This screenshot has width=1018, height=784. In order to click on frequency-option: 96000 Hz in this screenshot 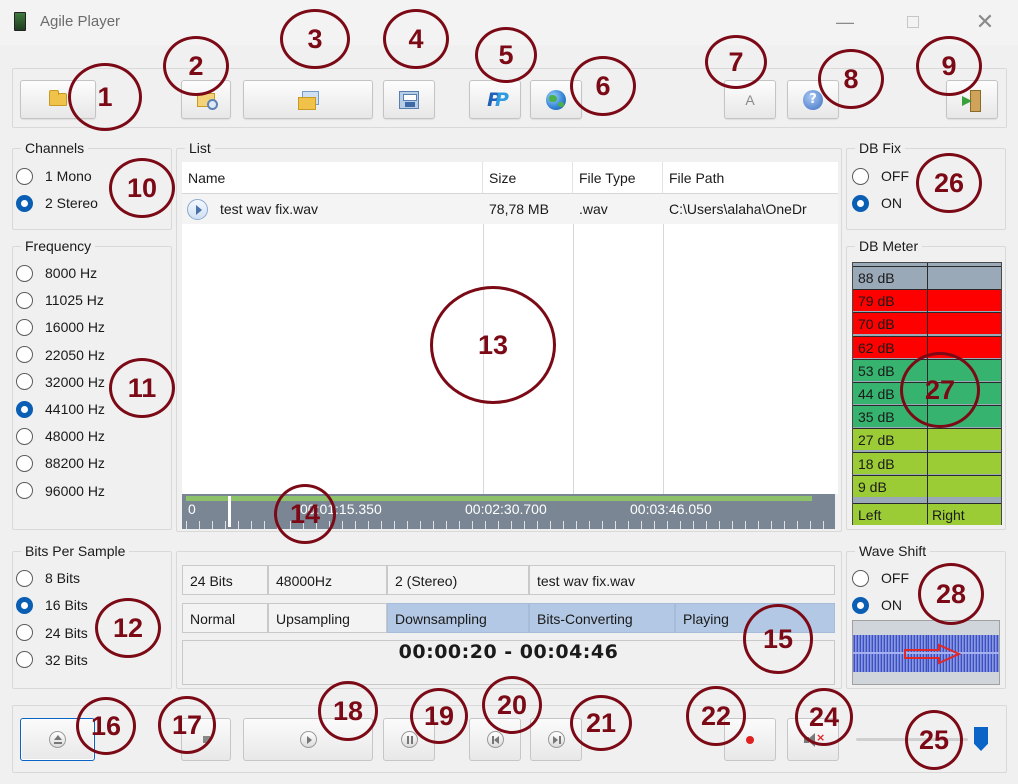, I will do `click(60, 491)`.